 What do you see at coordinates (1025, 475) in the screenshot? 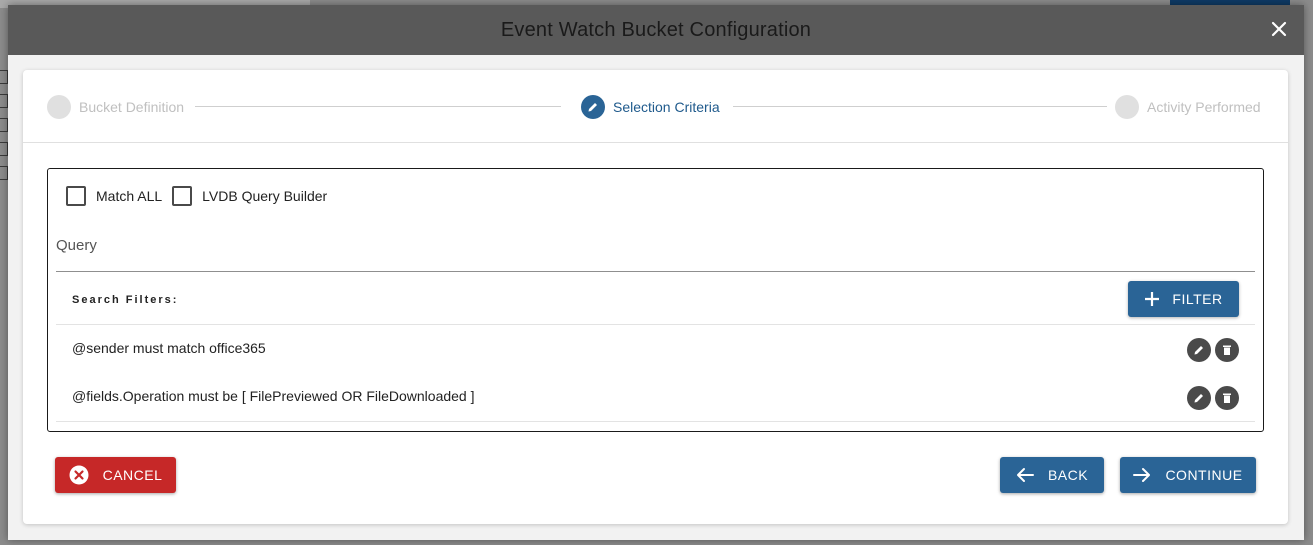
I see `arrow-left-icon` at bounding box center [1025, 475].